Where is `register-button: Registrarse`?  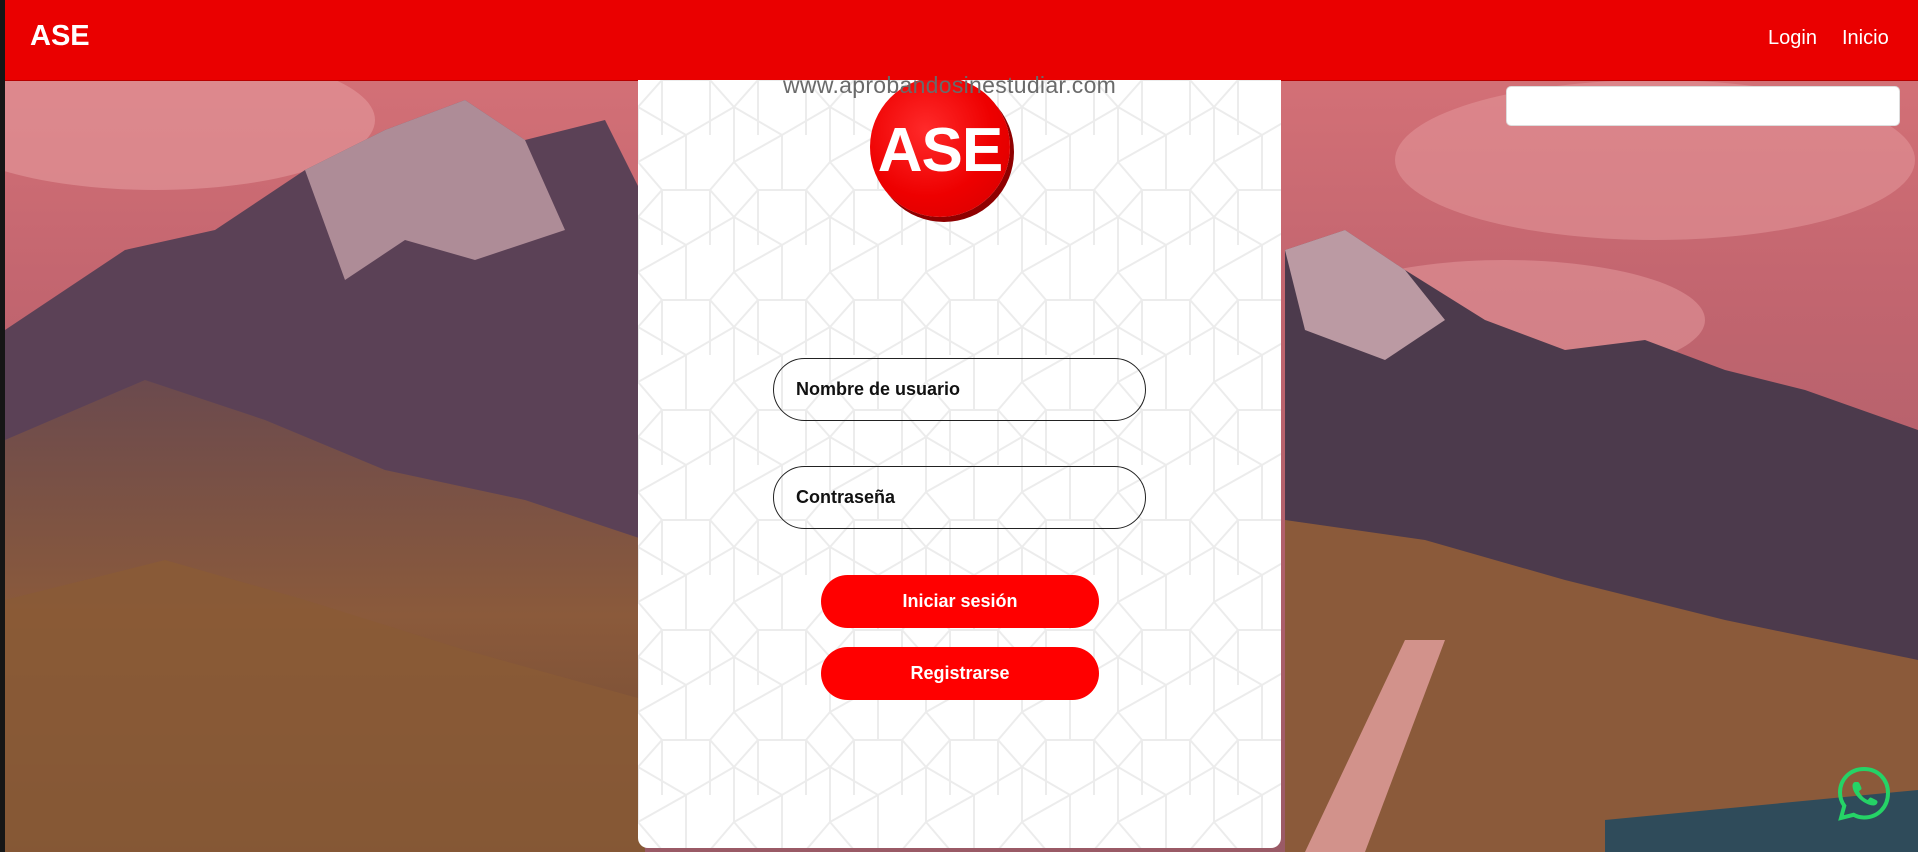
register-button: Registrarse is located at coordinates (960, 673).